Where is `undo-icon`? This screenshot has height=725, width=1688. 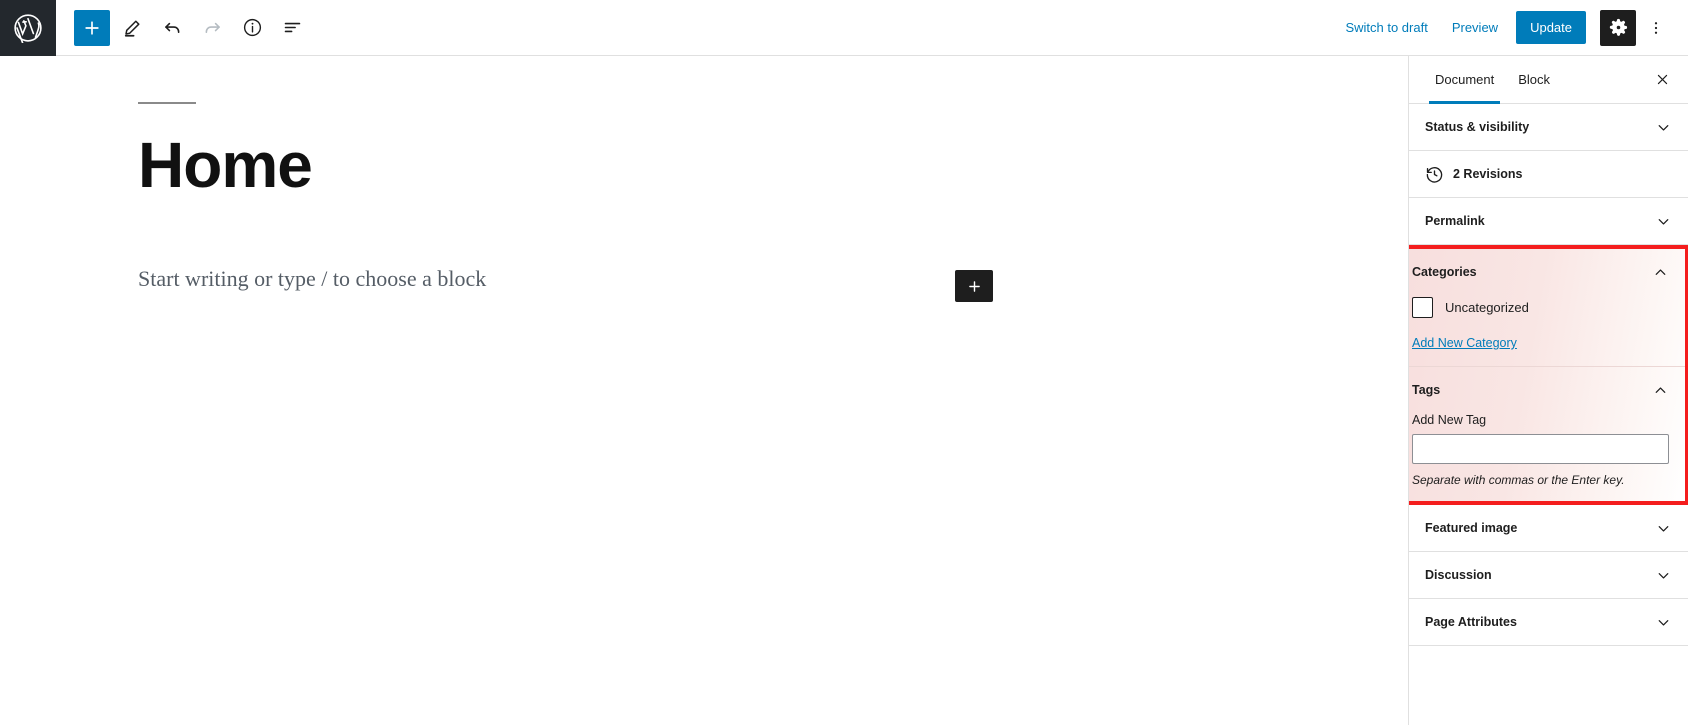 undo-icon is located at coordinates (172, 28).